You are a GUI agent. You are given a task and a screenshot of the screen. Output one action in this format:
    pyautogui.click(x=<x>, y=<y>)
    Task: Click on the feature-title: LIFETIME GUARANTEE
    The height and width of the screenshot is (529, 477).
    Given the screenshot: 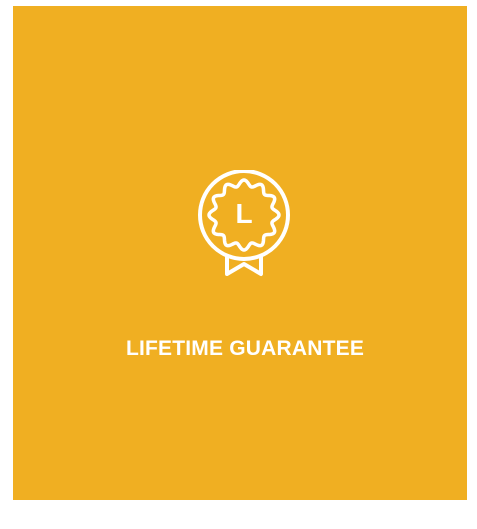 What is the action you would take?
    pyautogui.click(x=245, y=348)
    